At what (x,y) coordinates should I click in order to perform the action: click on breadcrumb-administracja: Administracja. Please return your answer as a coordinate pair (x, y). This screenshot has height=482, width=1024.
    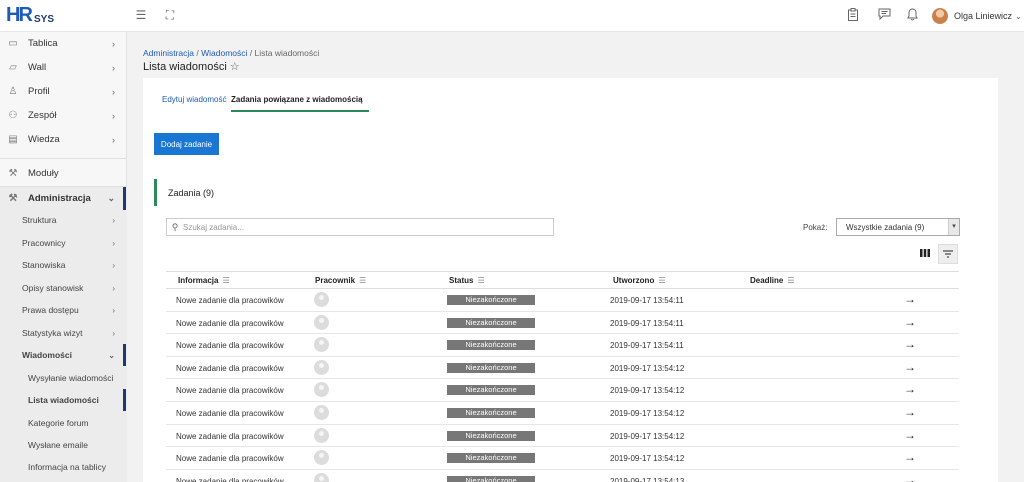
    Looking at the image, I should click on (168, 53).